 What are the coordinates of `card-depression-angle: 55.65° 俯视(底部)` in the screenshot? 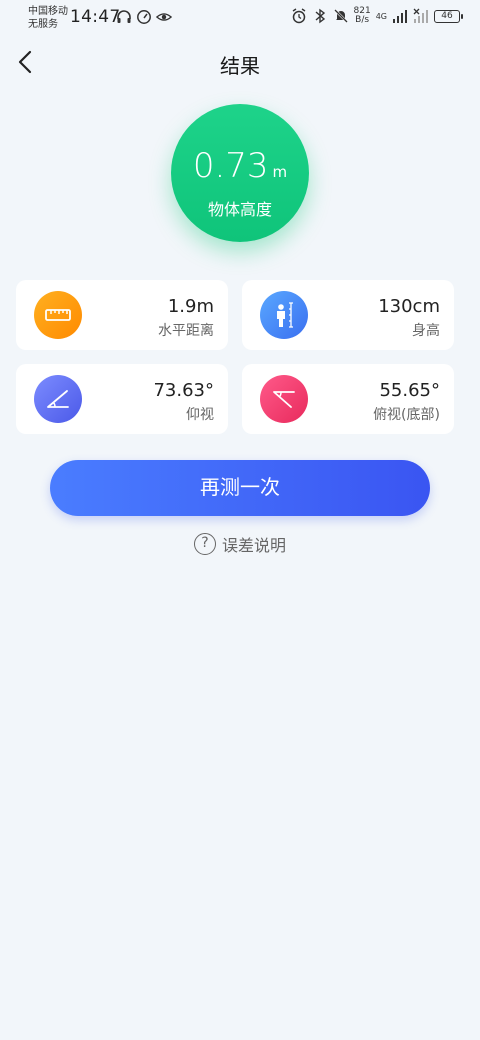 It's located at (348, 399).